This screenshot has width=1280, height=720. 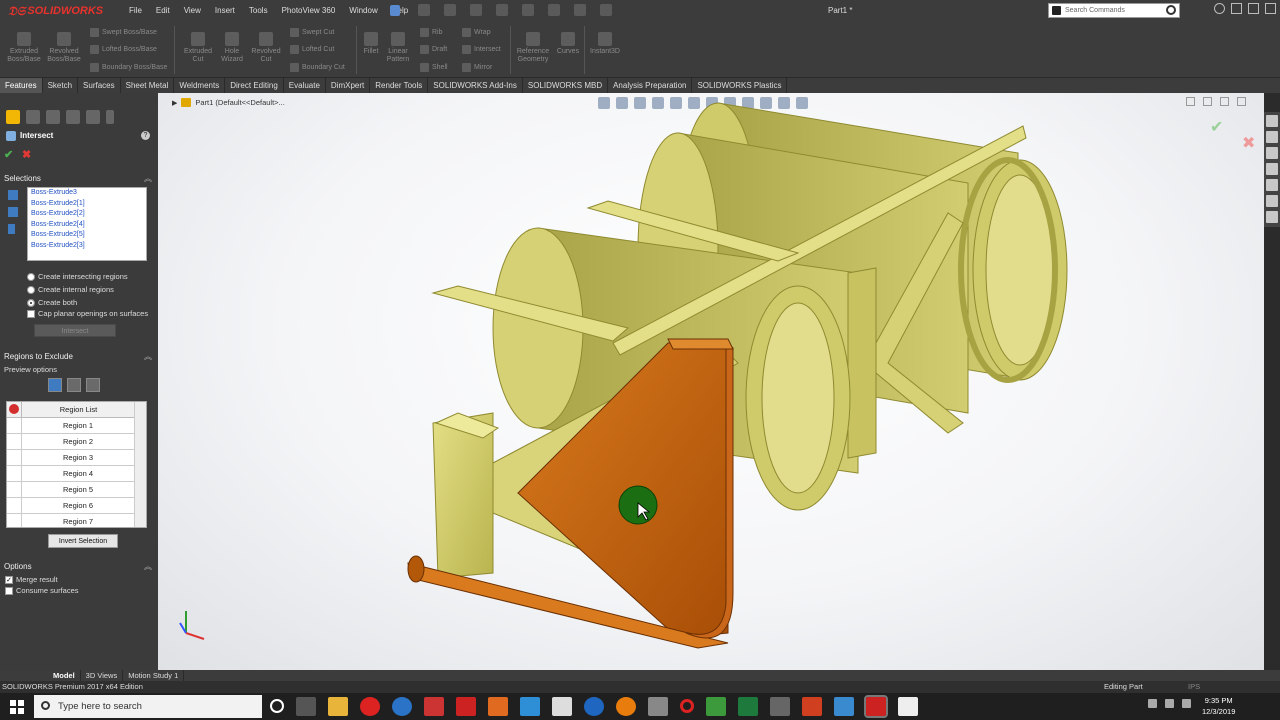 What do you see at coordinates (780, 706) in the screenshot?
I see `calculator-icon` at bounding box center [780, 706].